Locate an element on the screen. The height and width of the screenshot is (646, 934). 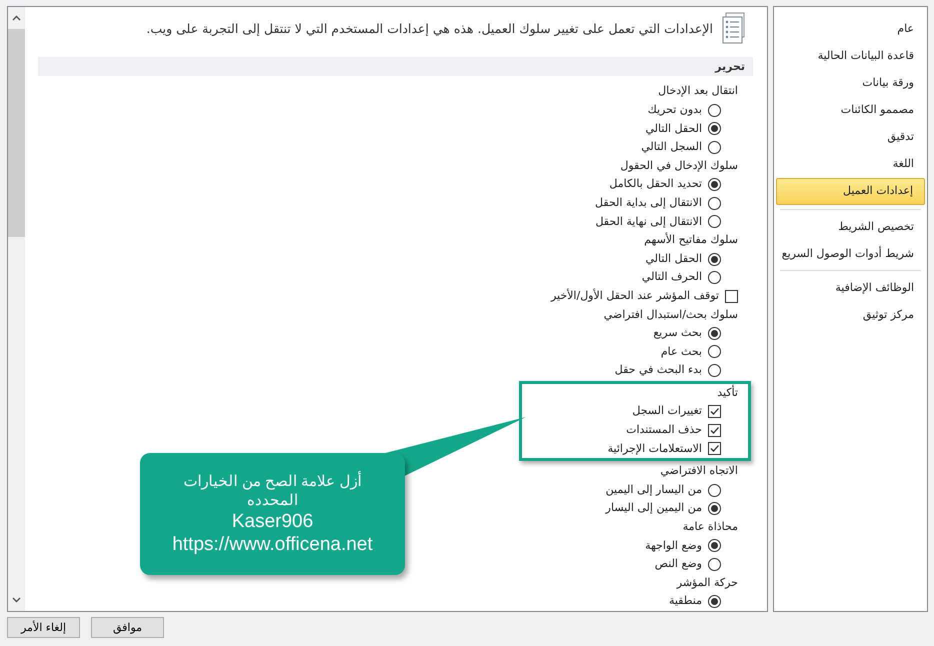
scroll-down-icon is located at coordinates (16, 600).